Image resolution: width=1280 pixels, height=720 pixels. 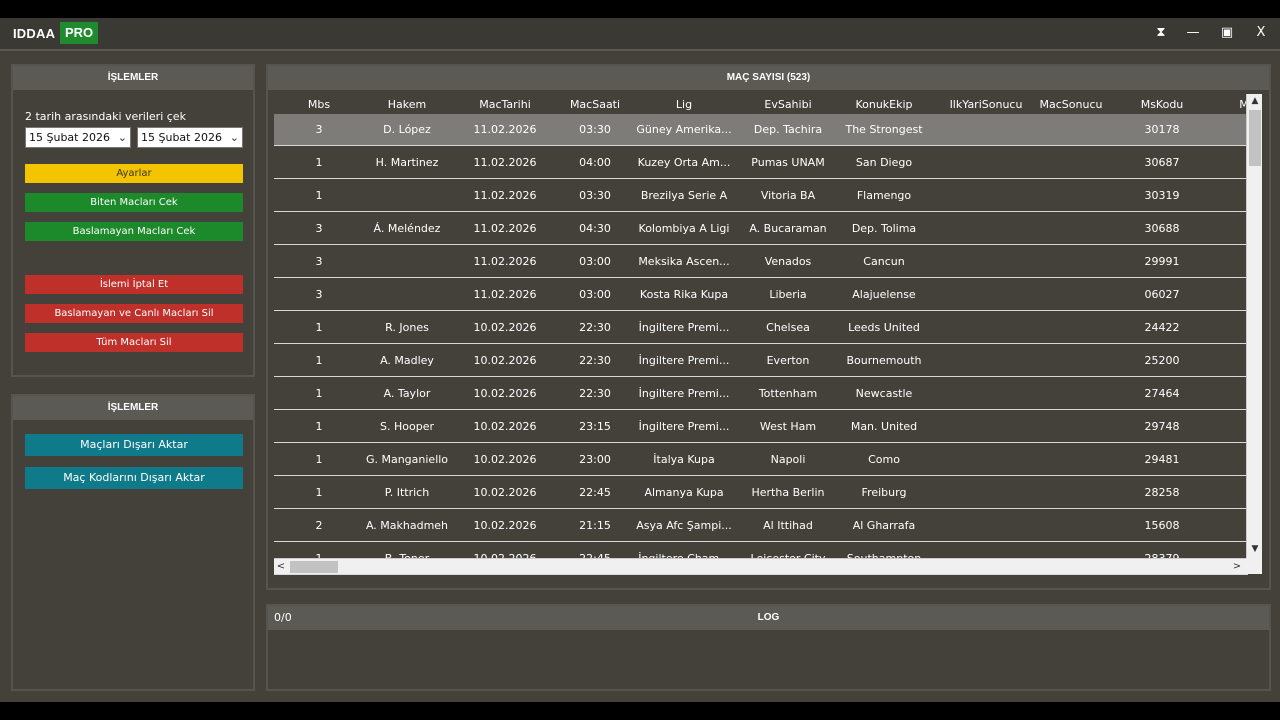 I want to click on table-cell: 29481, so click(x=1162, y=459).